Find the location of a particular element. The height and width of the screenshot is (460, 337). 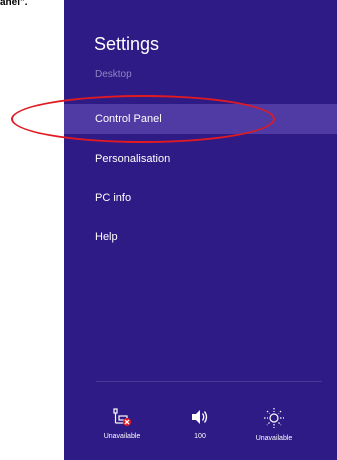

quick-setting-volume: 100 is located at coordinates (200, 423).